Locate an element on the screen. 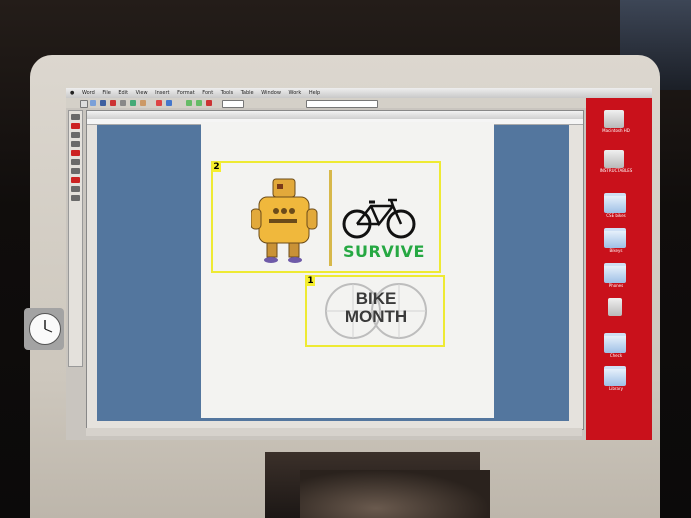 Image resolution: width=691 pixels, height=518 pixels. menu-item-view: View is located at coordinates (142, 93).